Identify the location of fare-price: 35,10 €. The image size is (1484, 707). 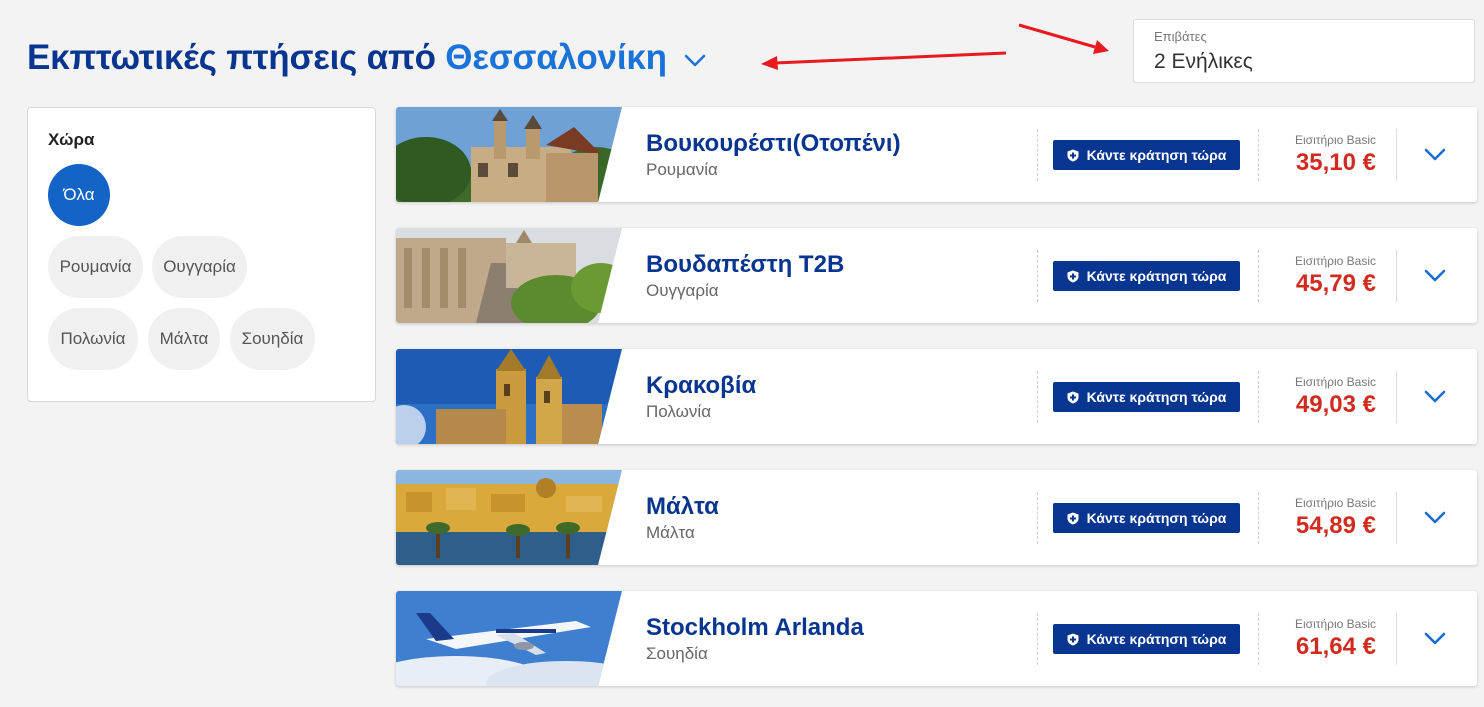
(1335, 162).